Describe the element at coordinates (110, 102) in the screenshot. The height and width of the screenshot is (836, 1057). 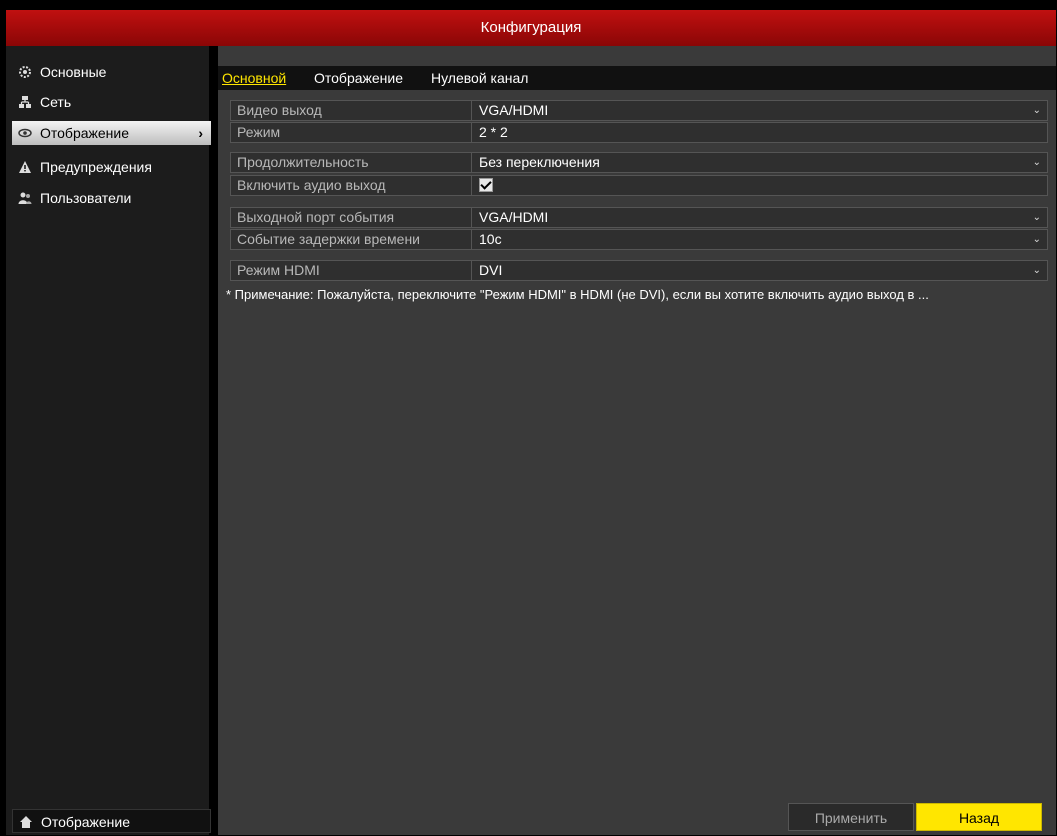
I see `sidebar-item-network: Сеть` at that location.